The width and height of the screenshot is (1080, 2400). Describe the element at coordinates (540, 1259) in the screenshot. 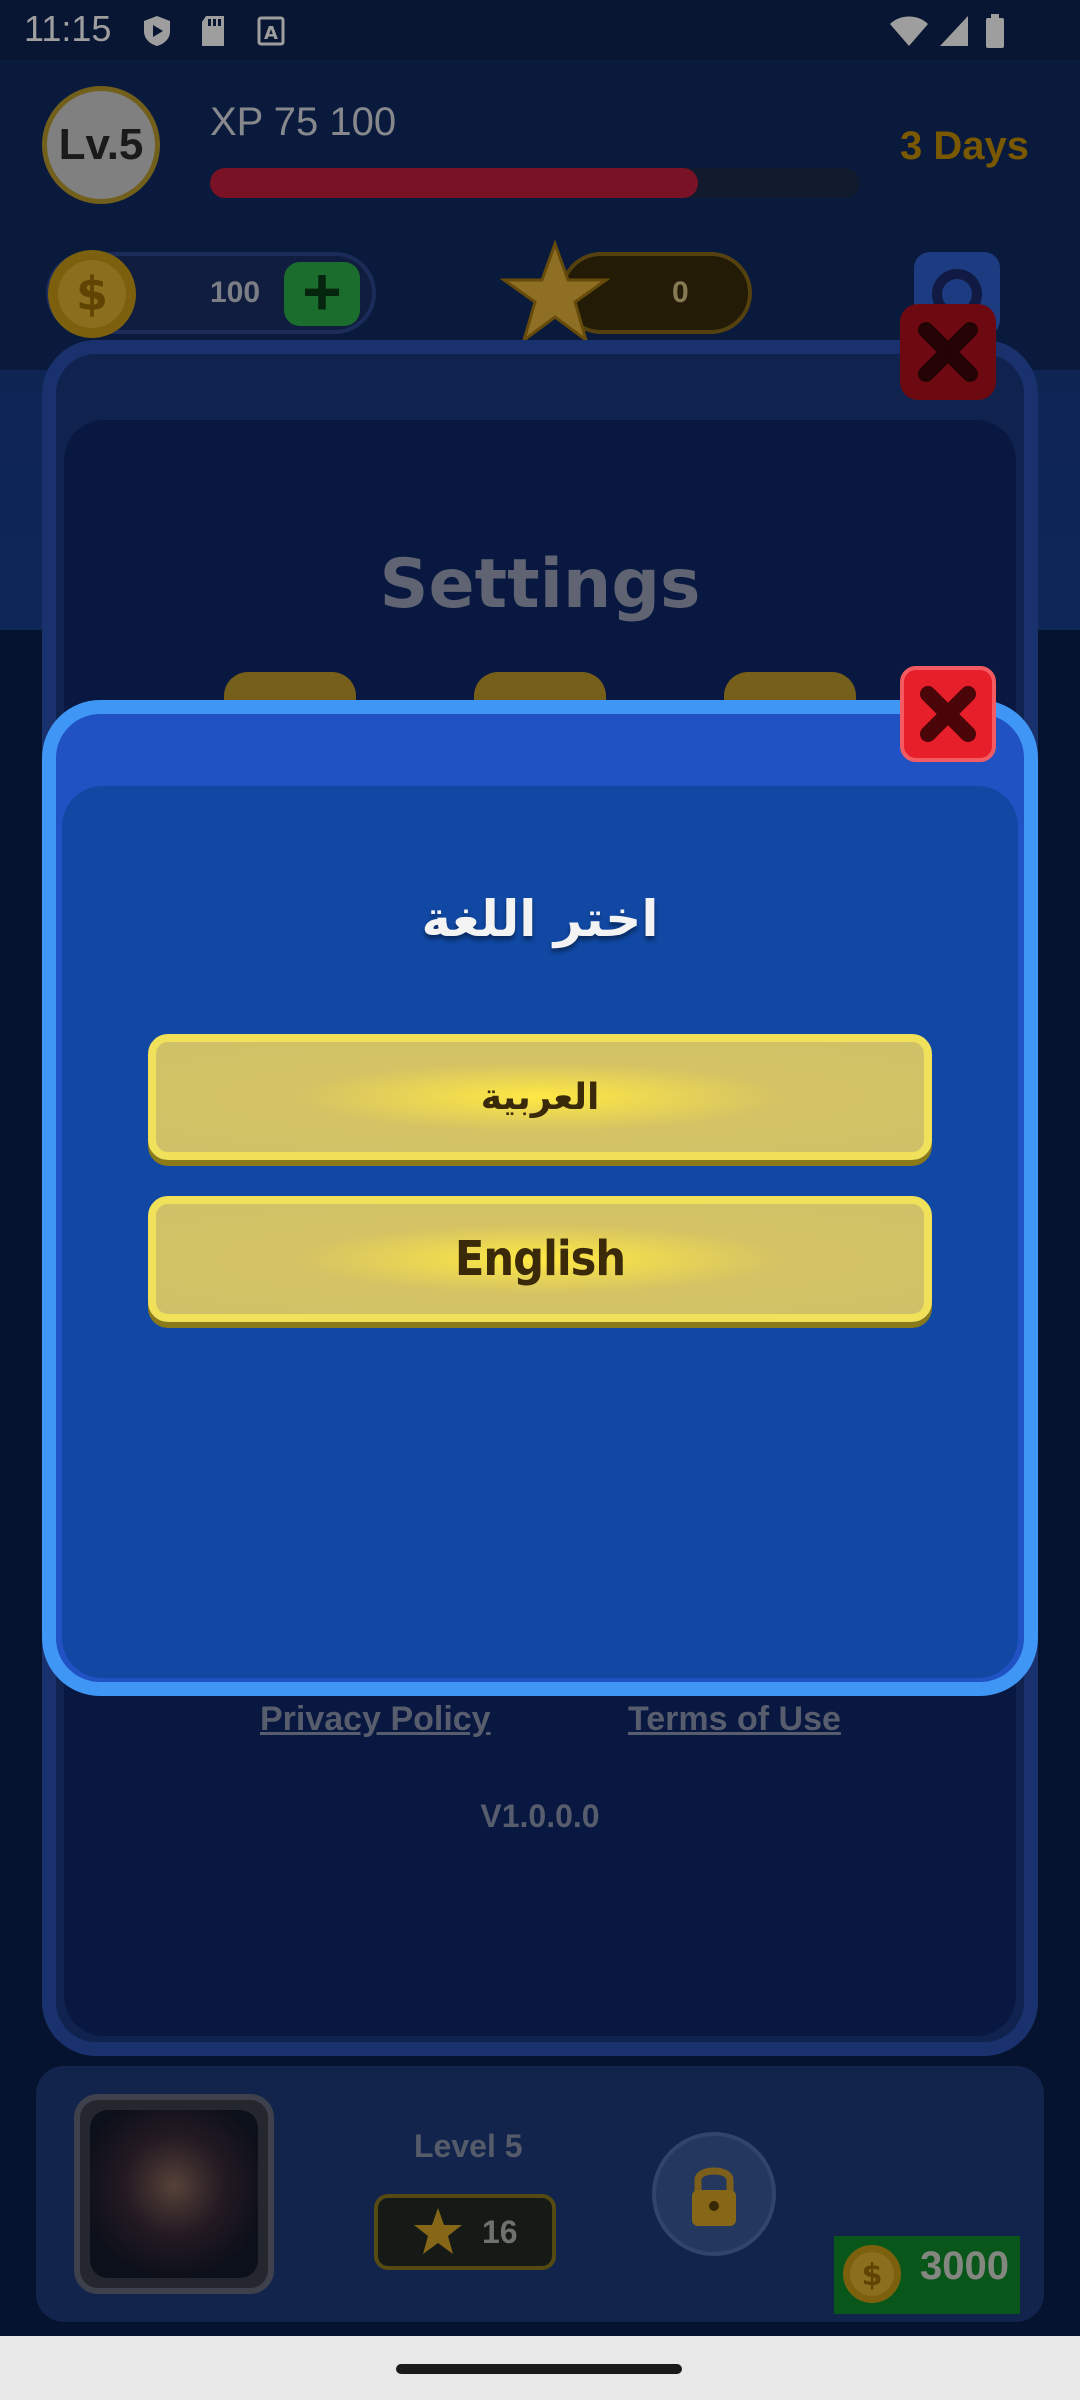

I see `language-option-english: English` at that location.